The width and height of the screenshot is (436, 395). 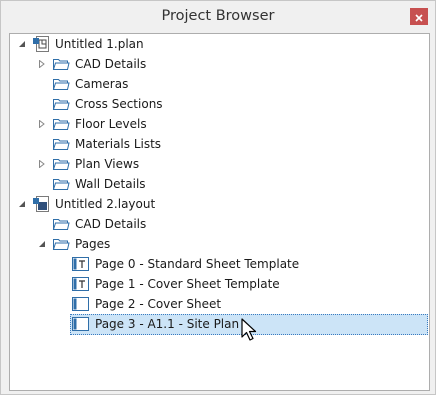 I want to click on tree-item-label: Pages, so click(x=93, y=244).